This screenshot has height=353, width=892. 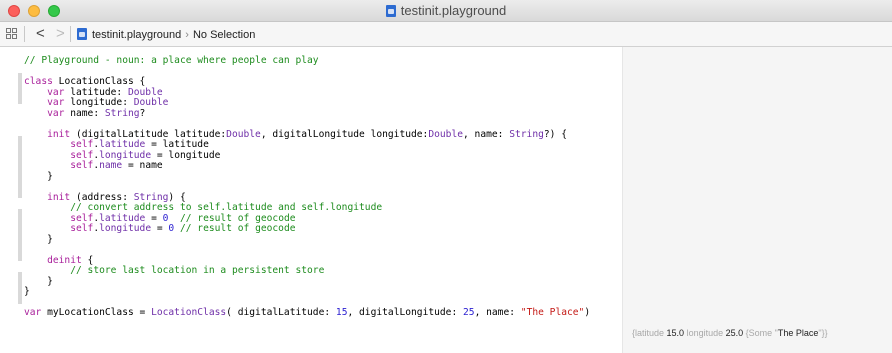 I want to click on breadcrumb-file: testinit.playground, so click(x=136, y=35).